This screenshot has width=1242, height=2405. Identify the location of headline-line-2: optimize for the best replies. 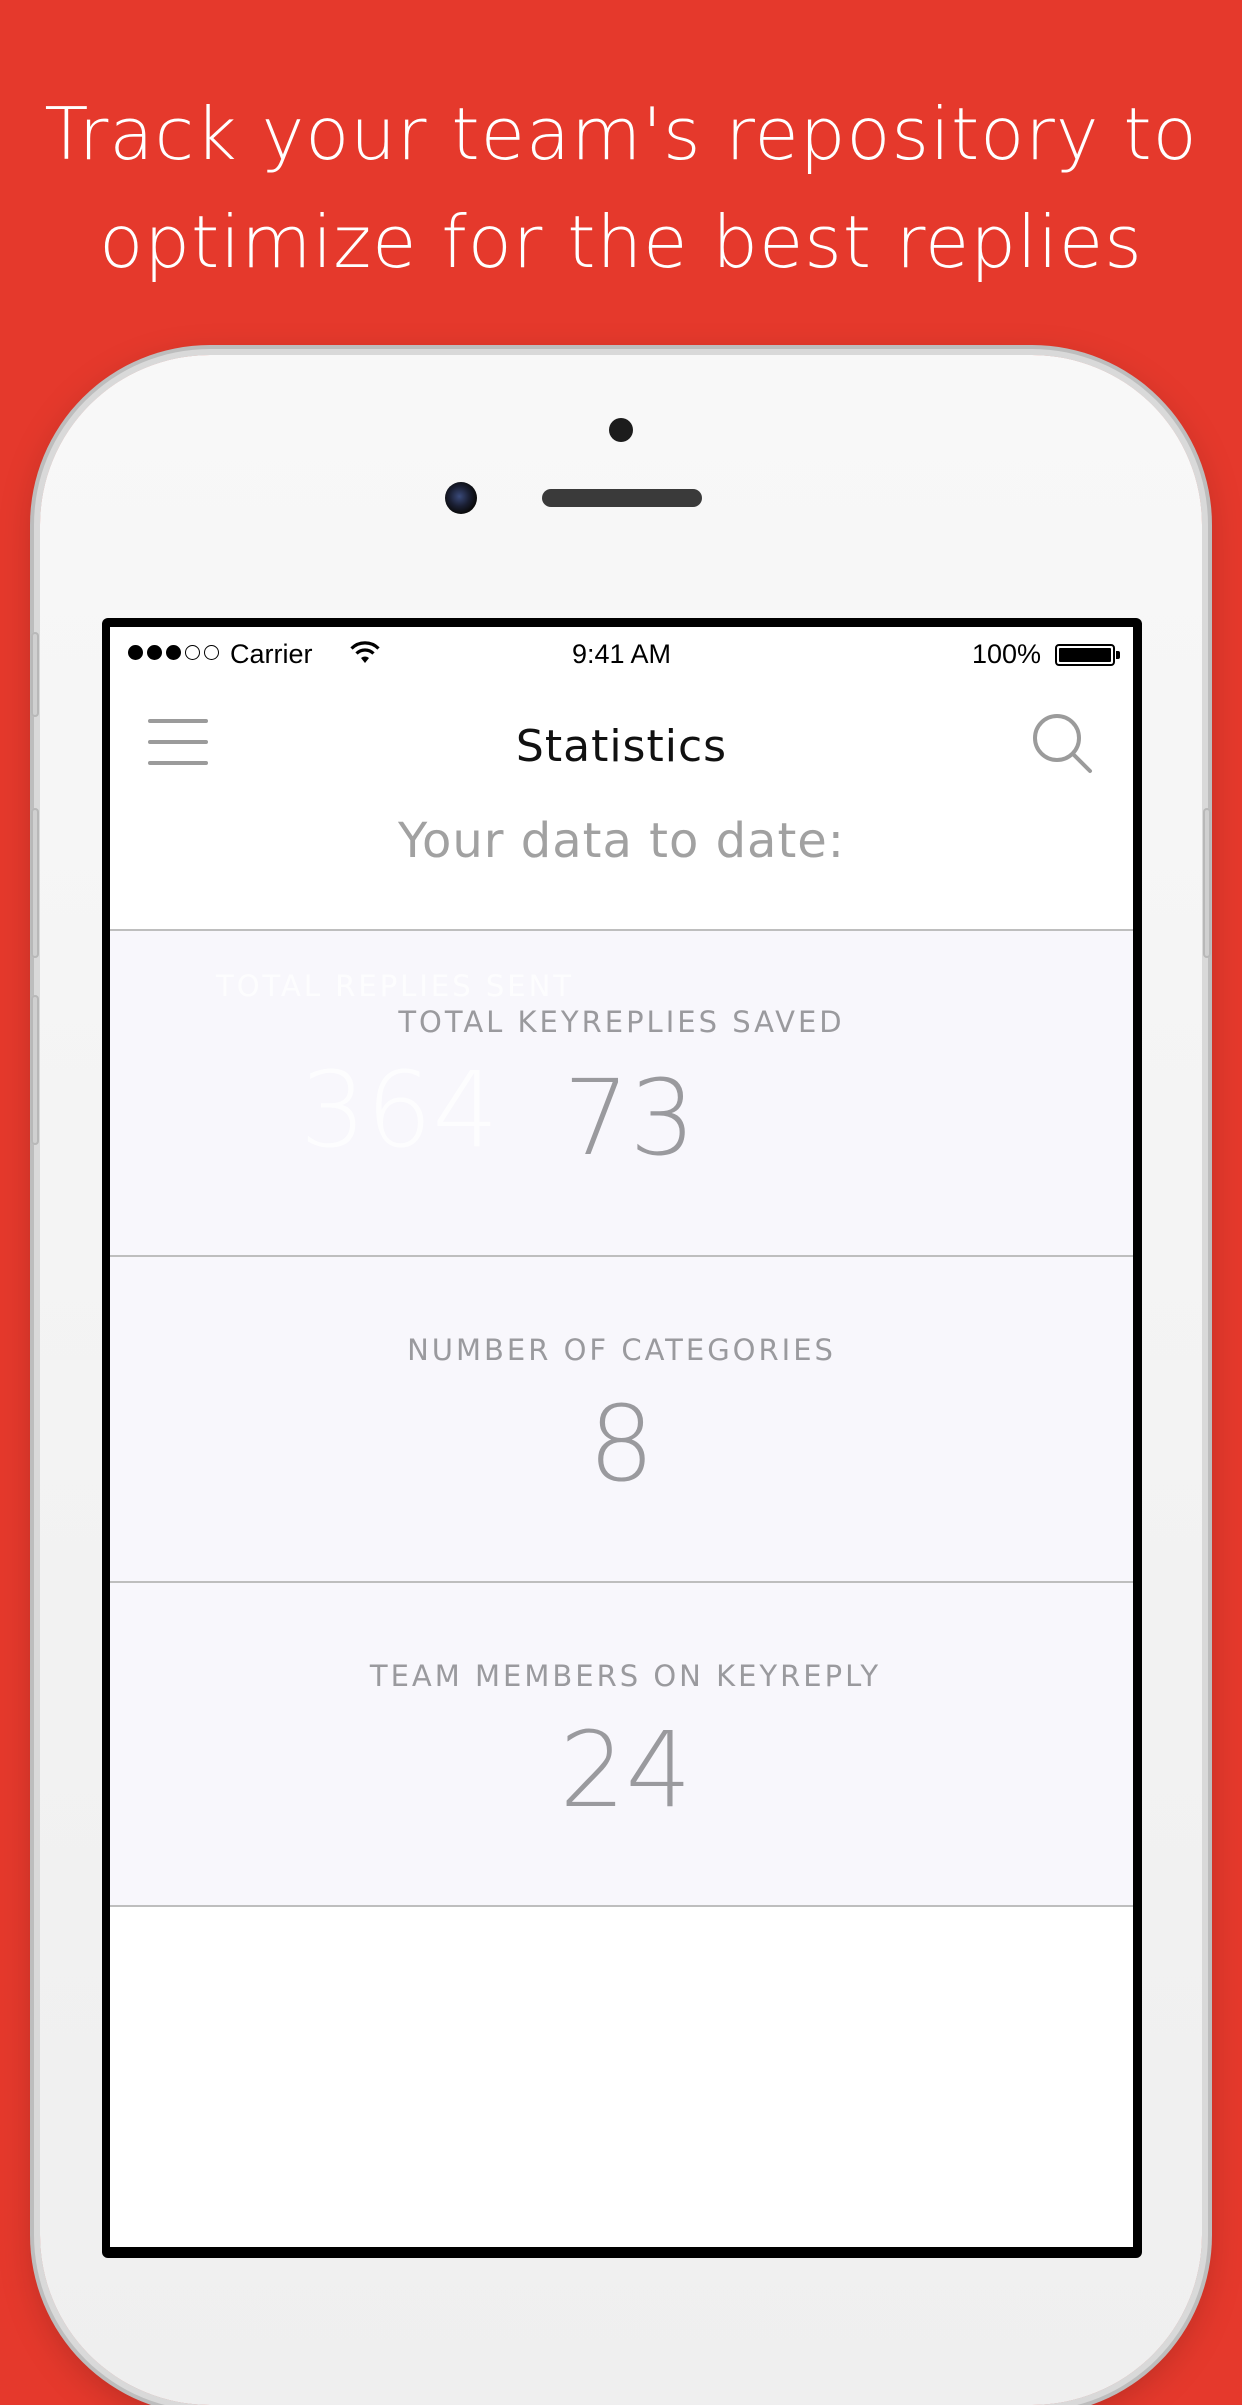
(621, 242).